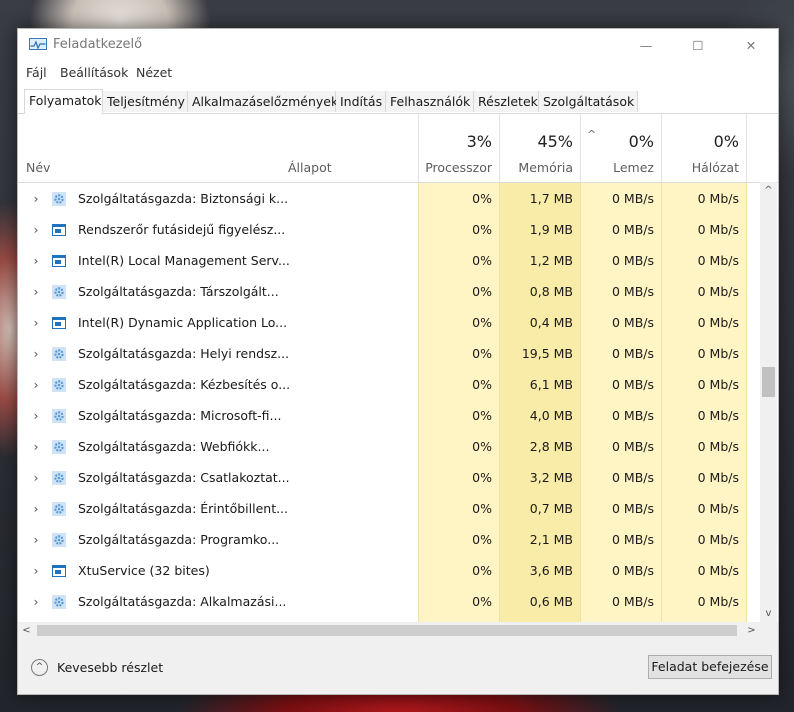 The image size is (794, 712). Describe the element at coordinates (539, 353) in the screenshot. I see `process-memory: 19,5 MB` at that location.